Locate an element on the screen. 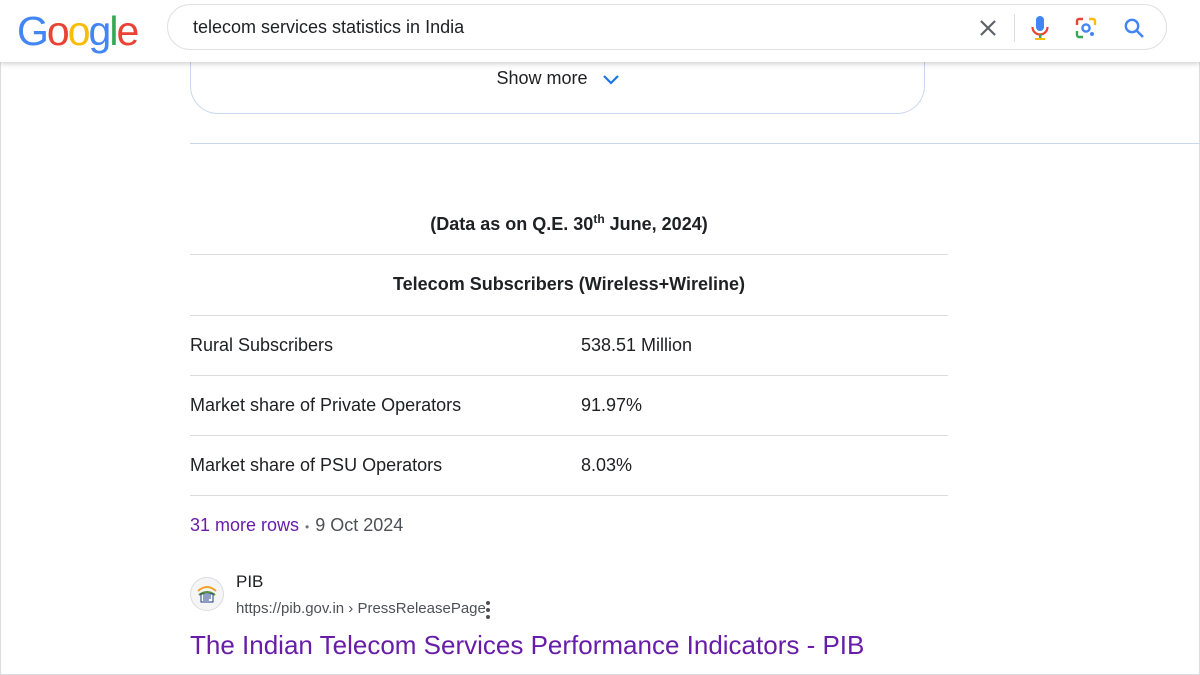 The width and height of the screenshot is (1200, 675). section-divider is located at coordinates (695, 143).